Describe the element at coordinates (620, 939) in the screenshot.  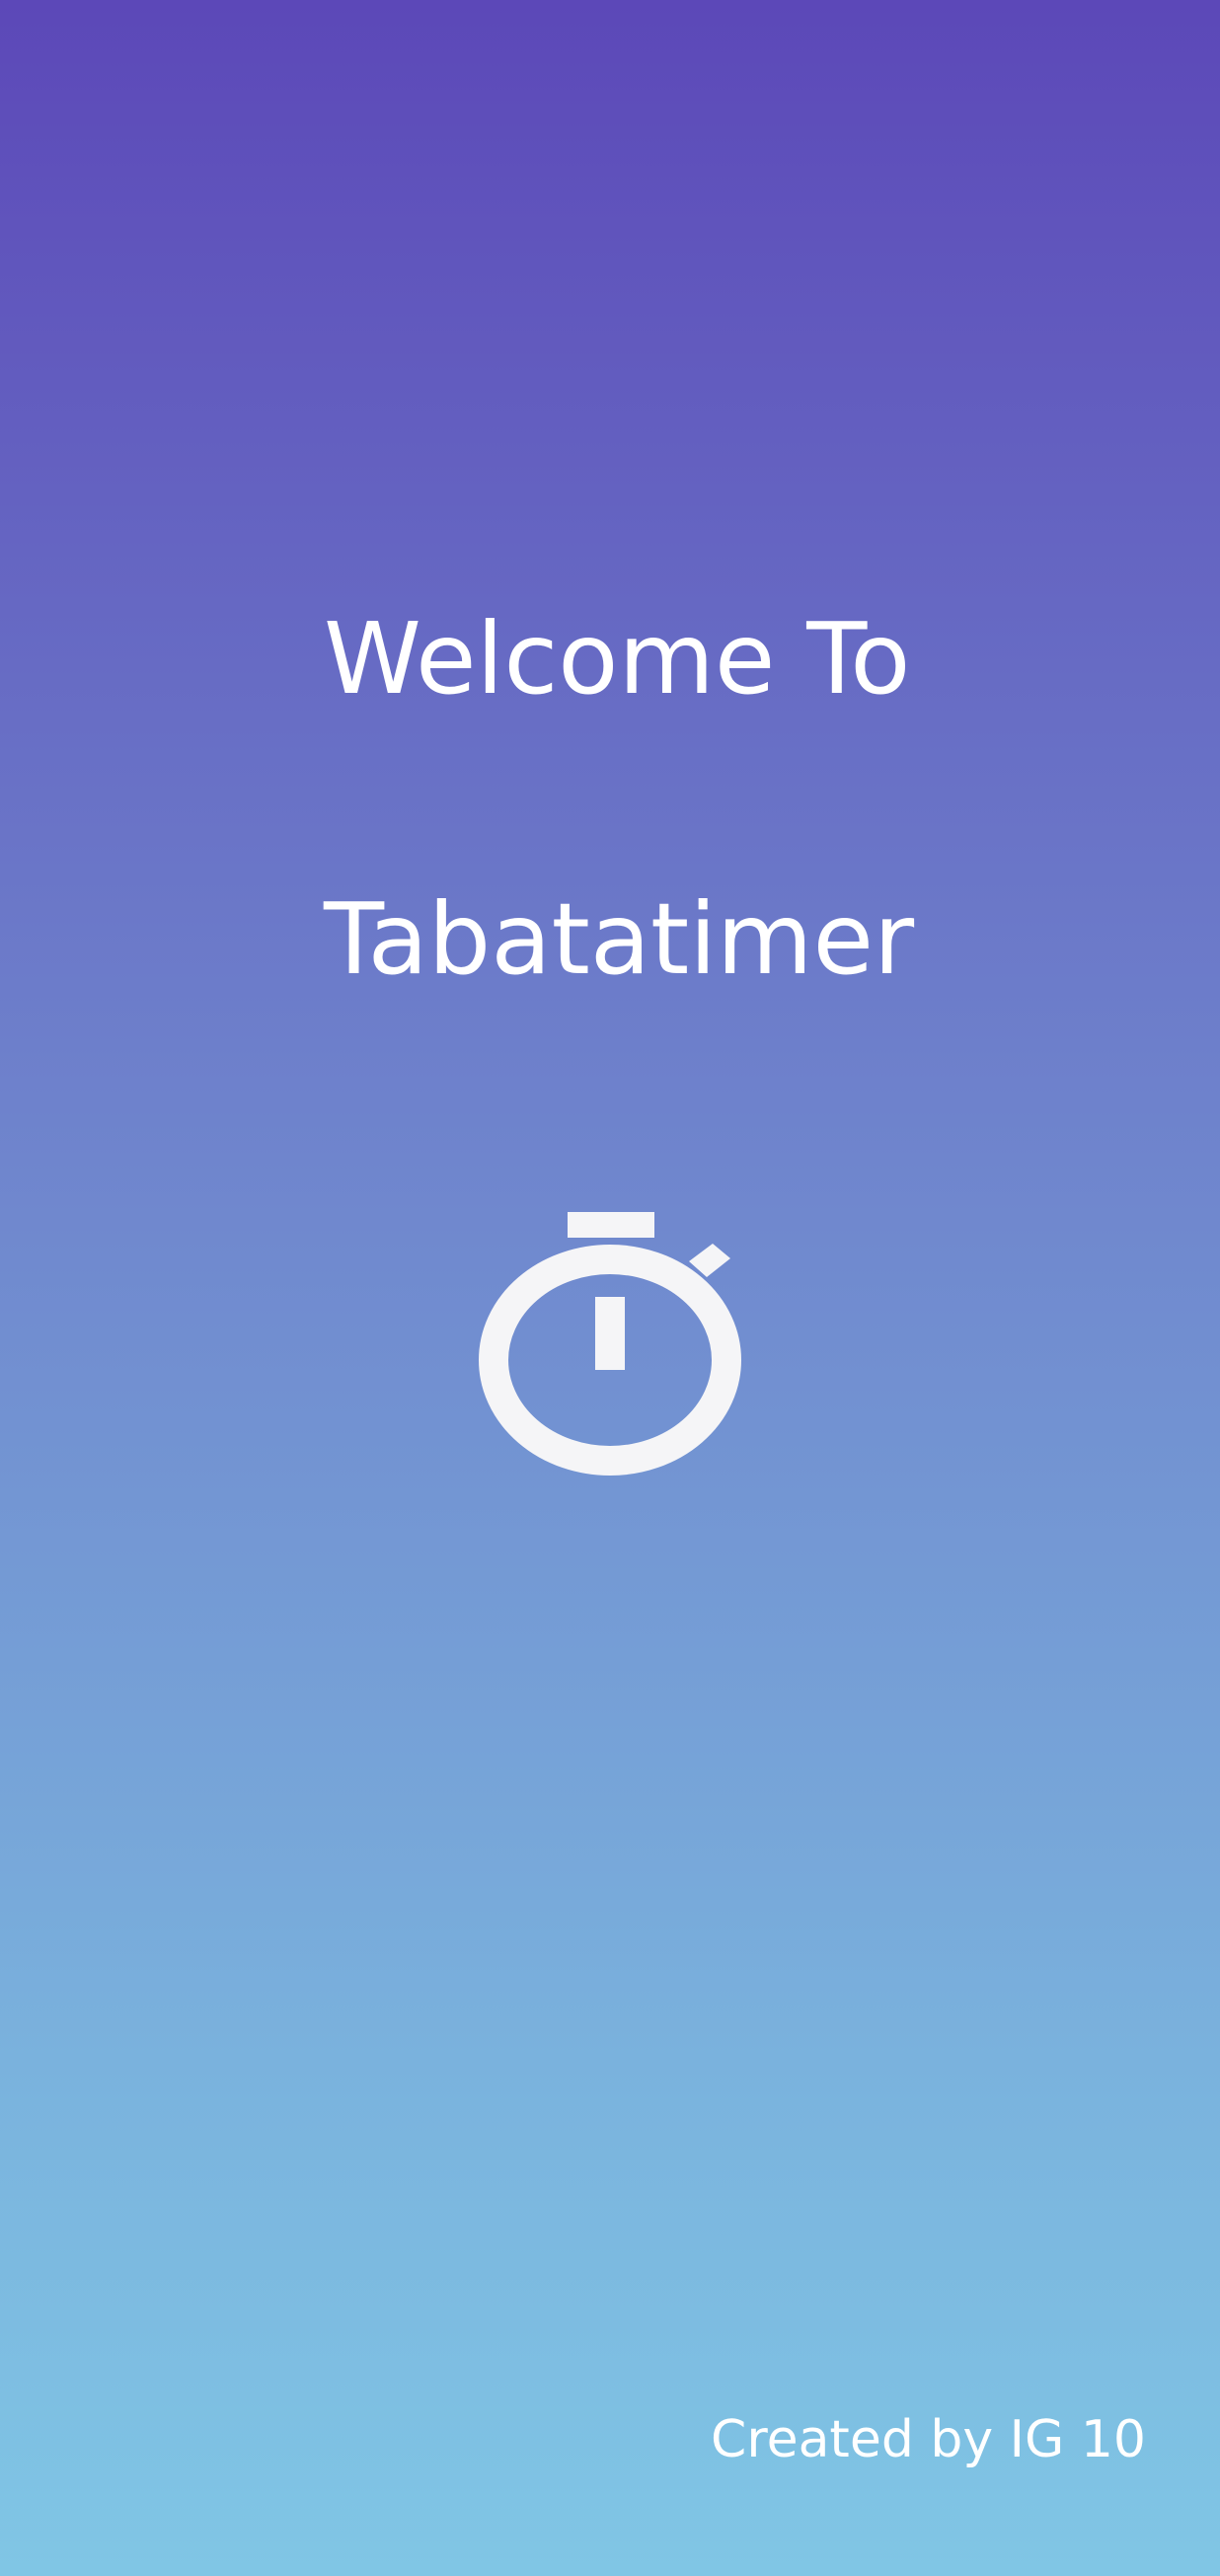
I see `welcome-title-line2: Tabatatimer` at that location.